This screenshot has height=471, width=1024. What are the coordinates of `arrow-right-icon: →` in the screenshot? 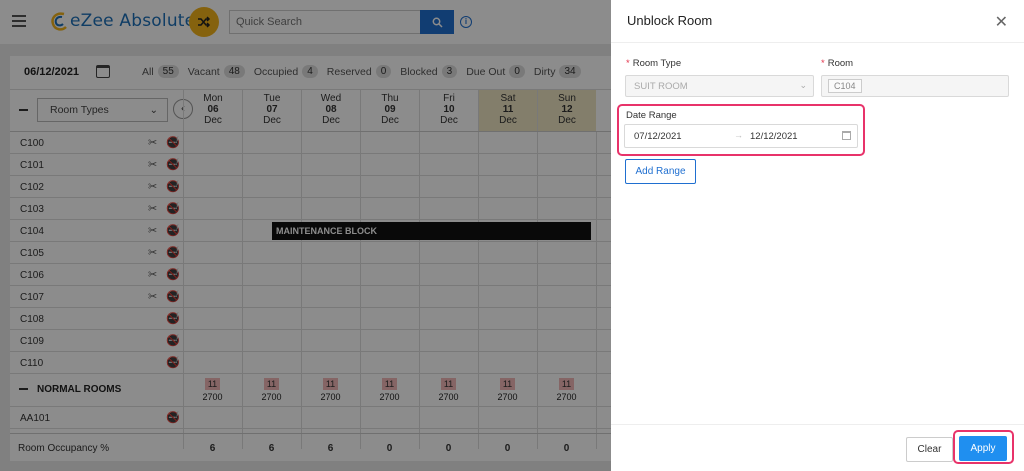 It's located at (738, 135).